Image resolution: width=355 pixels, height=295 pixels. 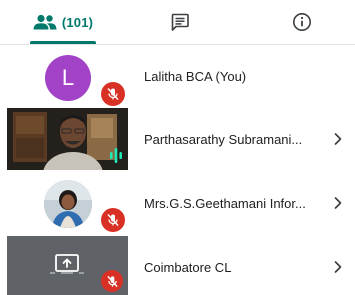 I want to click on chat-icon, so click(x=180, y=22).